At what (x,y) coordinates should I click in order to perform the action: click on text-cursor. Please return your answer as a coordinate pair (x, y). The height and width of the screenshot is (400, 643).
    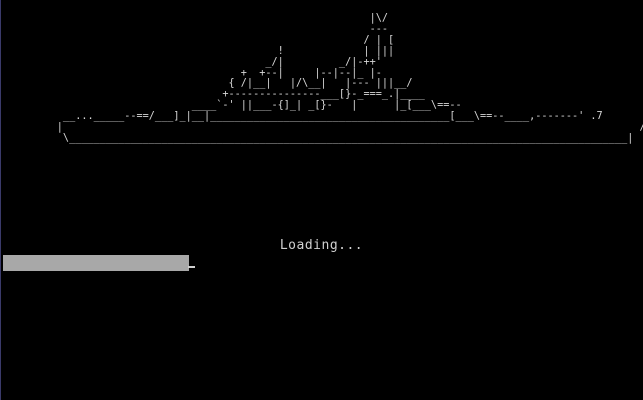
    Looking at the image, I should click on (191, 267).